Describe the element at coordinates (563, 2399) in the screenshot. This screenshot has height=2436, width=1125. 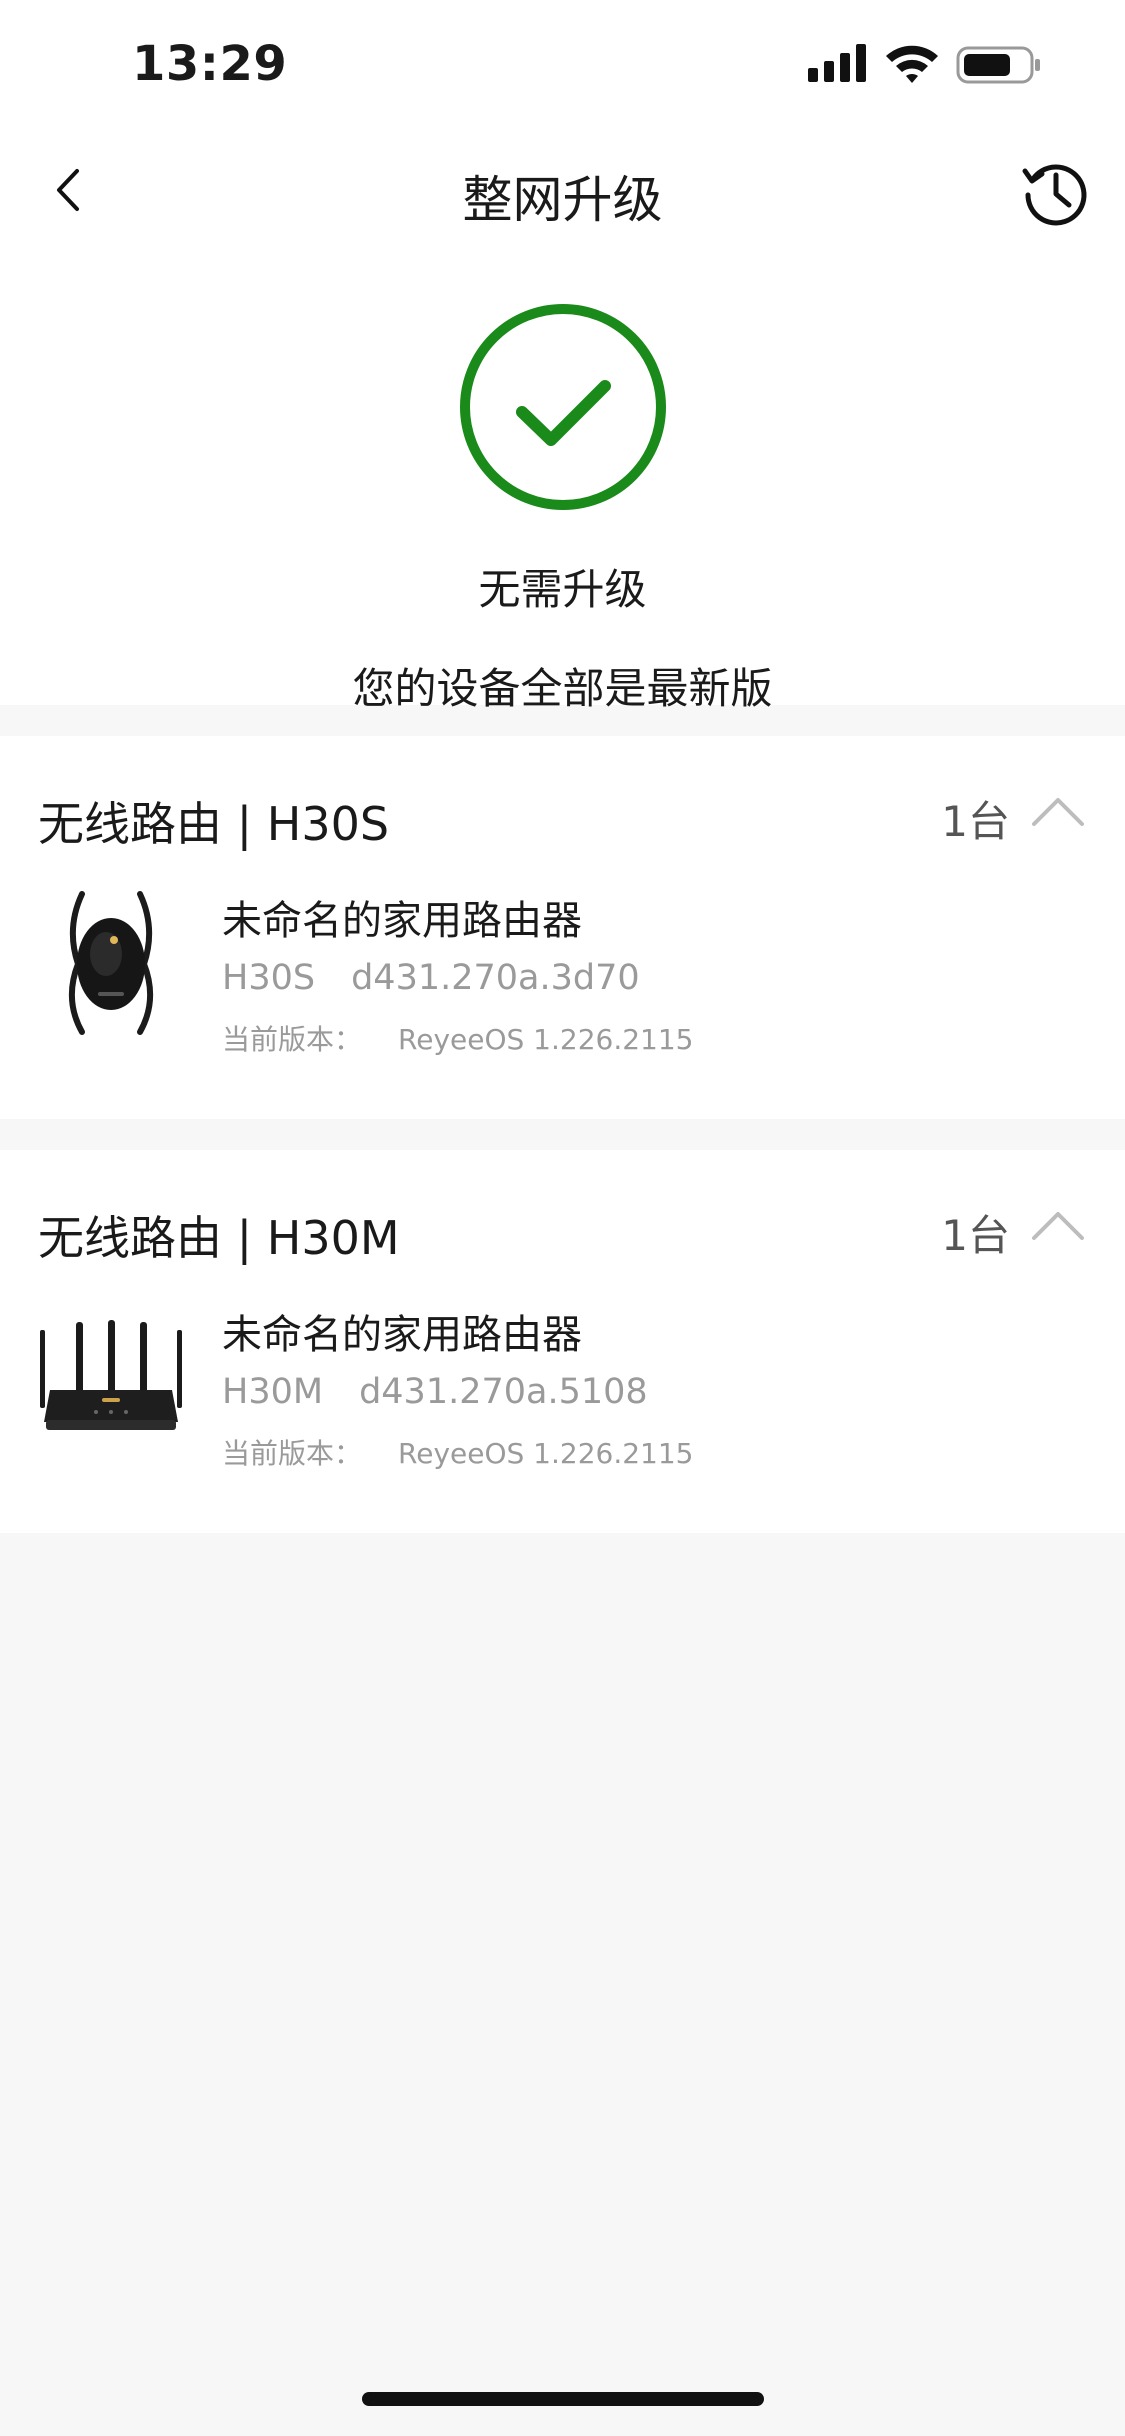
I see `home-indicator` at that location.